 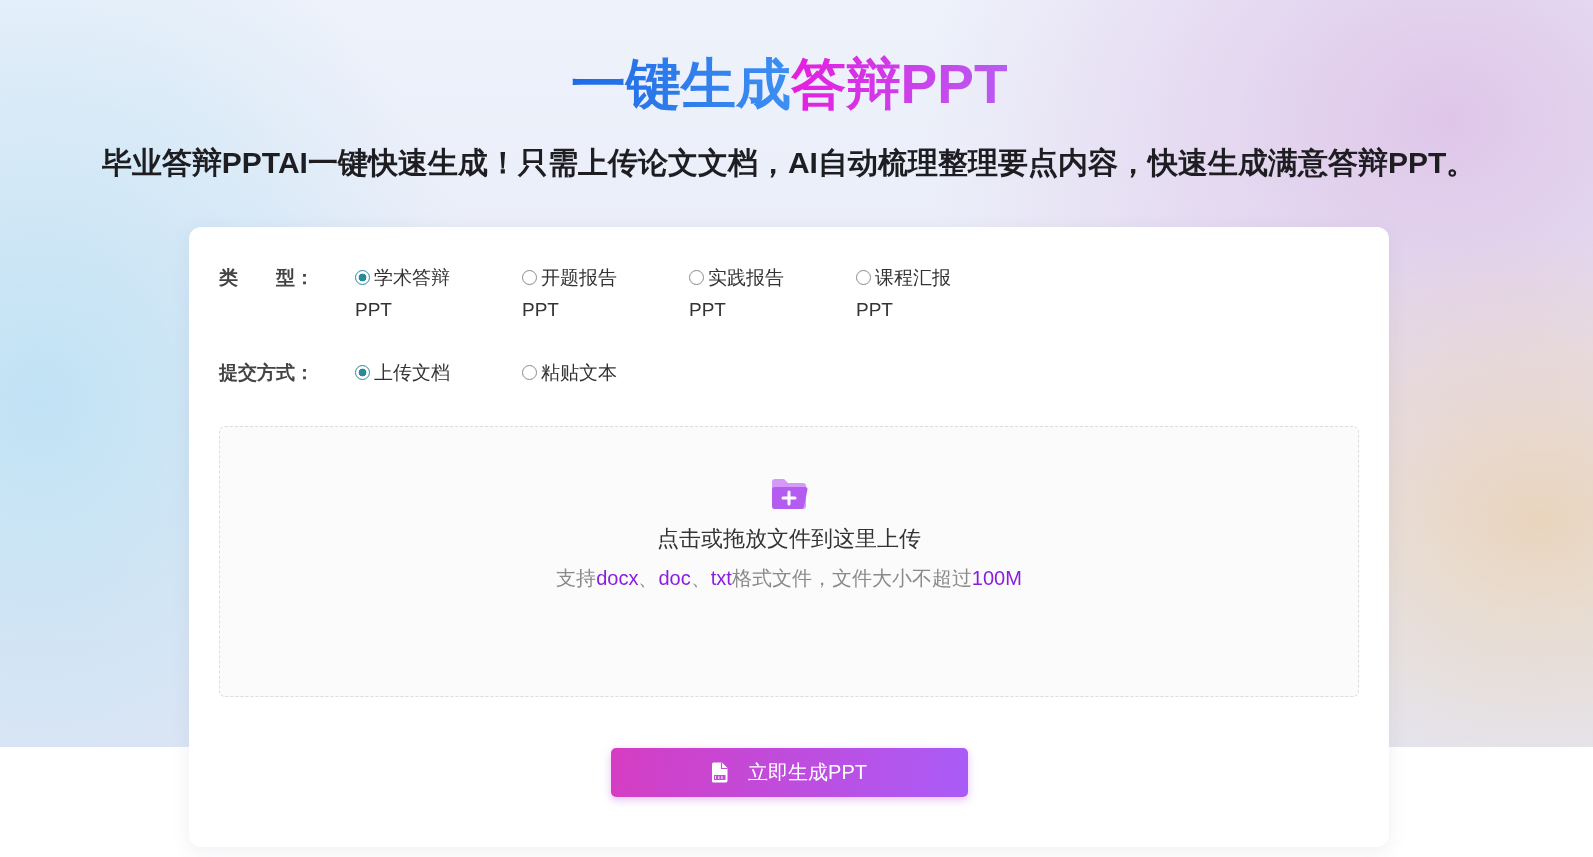 What do you see at coordinates (910, 294) in the screenshot?
I see `radio-option: 课程汇报PPT` at bounding box center [910, 294].